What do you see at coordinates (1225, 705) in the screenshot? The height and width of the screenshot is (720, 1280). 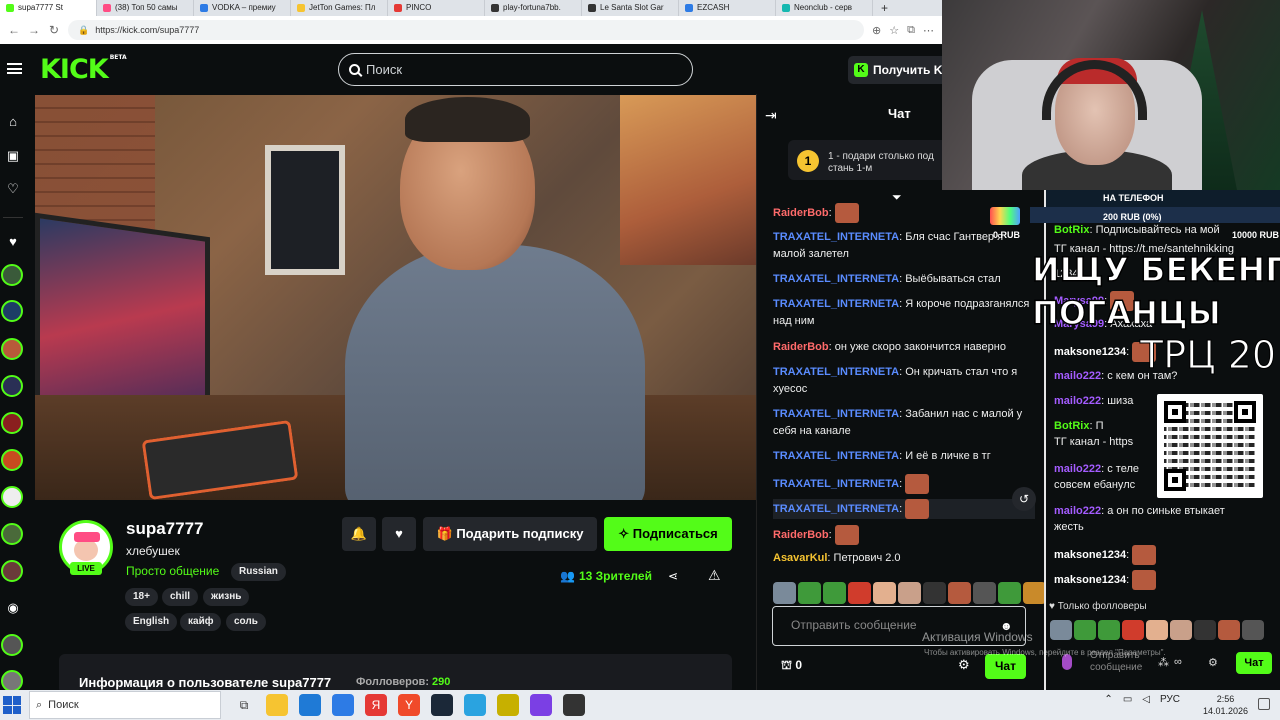 I see `taskbar-clock: 2:56 14.01.2026` at bounding box center [1225, 705].